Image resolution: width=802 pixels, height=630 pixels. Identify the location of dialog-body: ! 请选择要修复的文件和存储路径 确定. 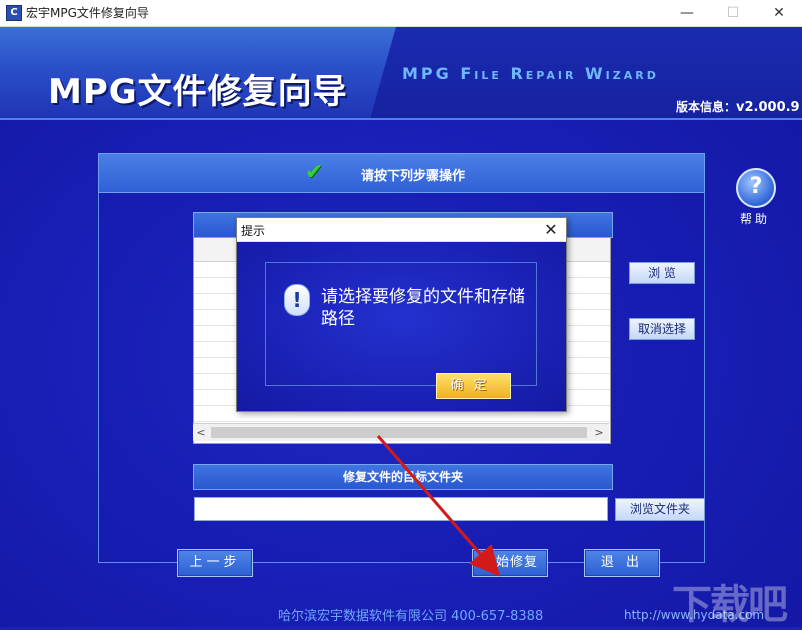
(401, 326).